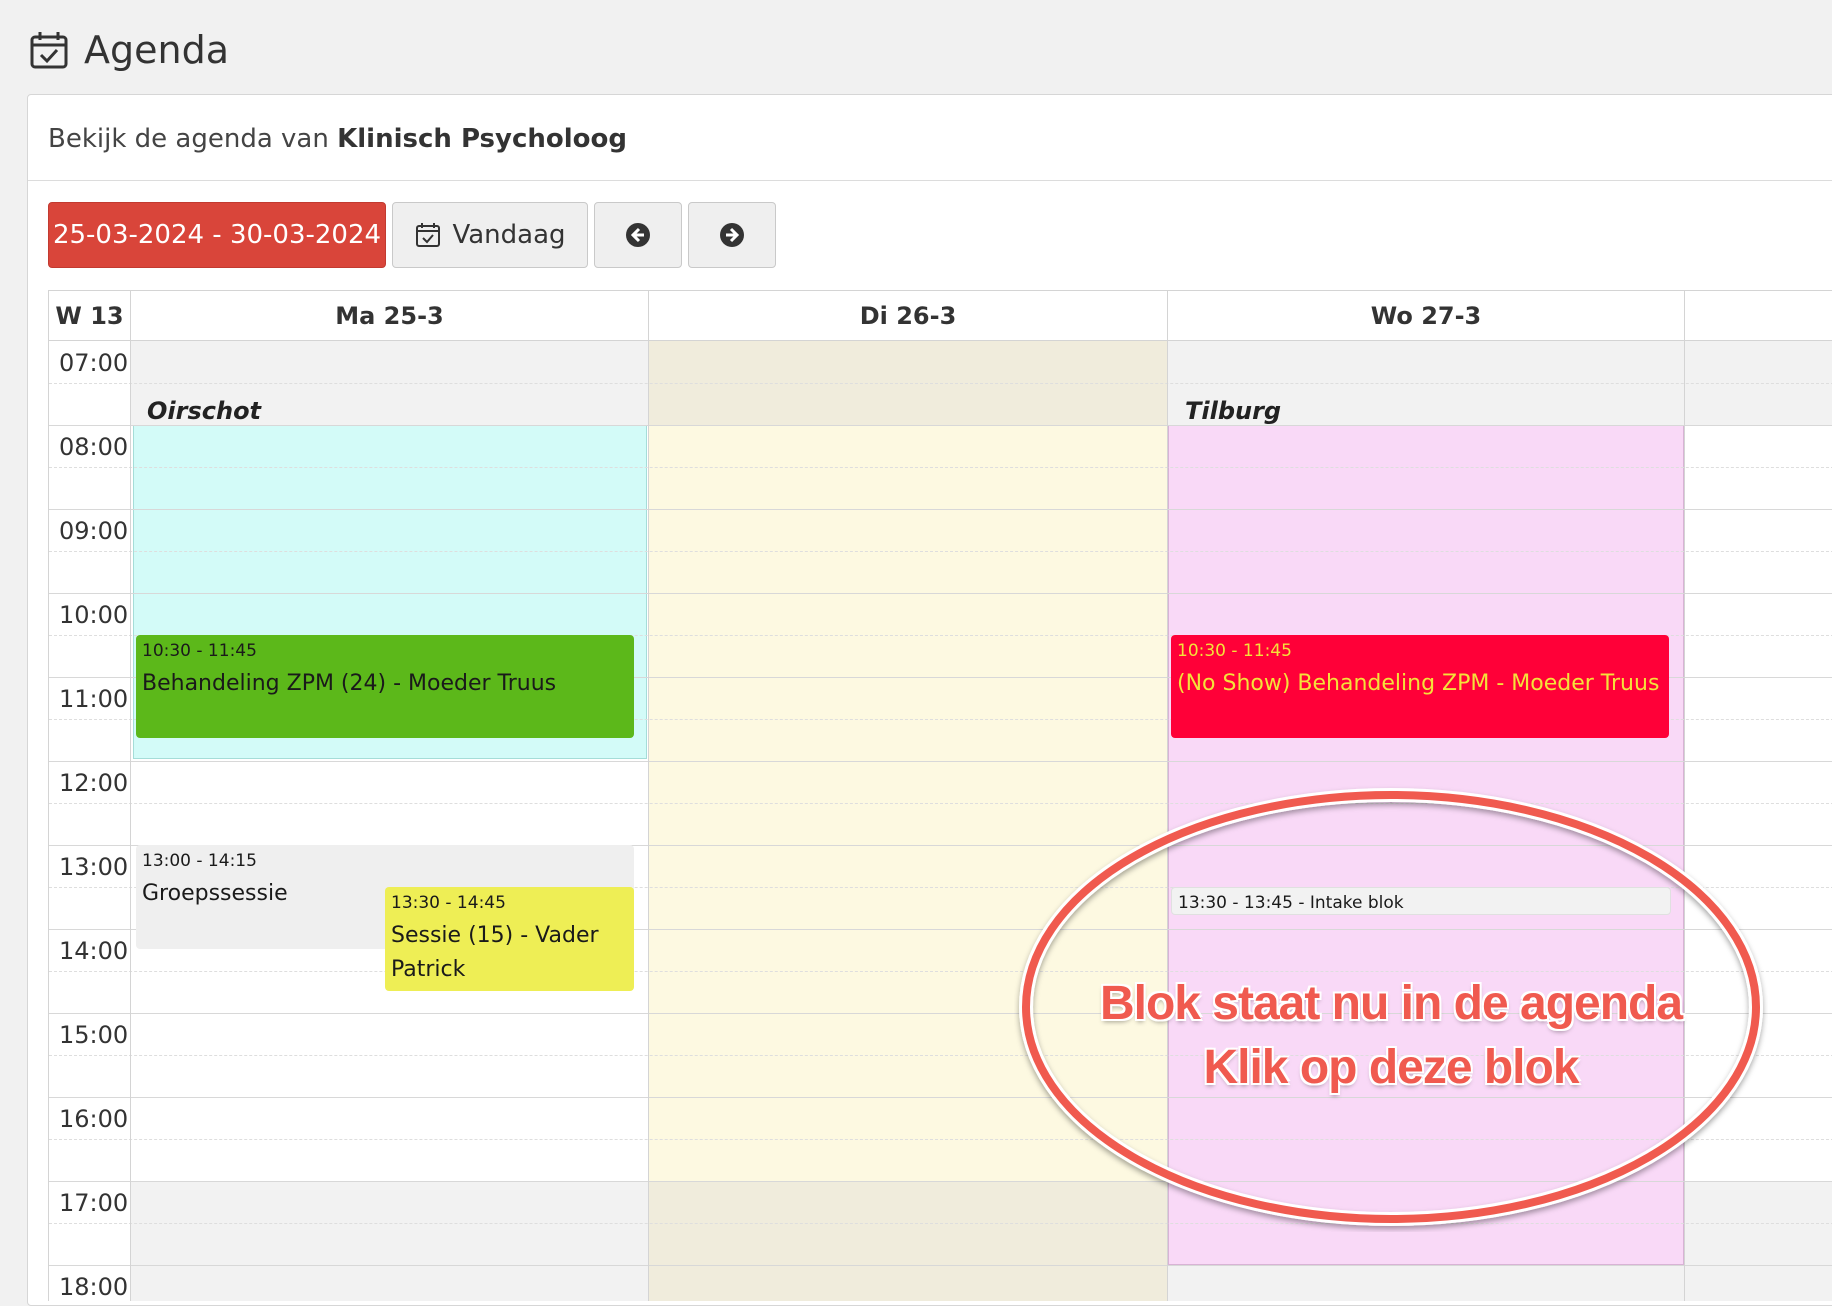  What do you see at coordinates (94, 783) in the screenshot?
I see `time-label: 12:00` at bounding box center [94, 783].